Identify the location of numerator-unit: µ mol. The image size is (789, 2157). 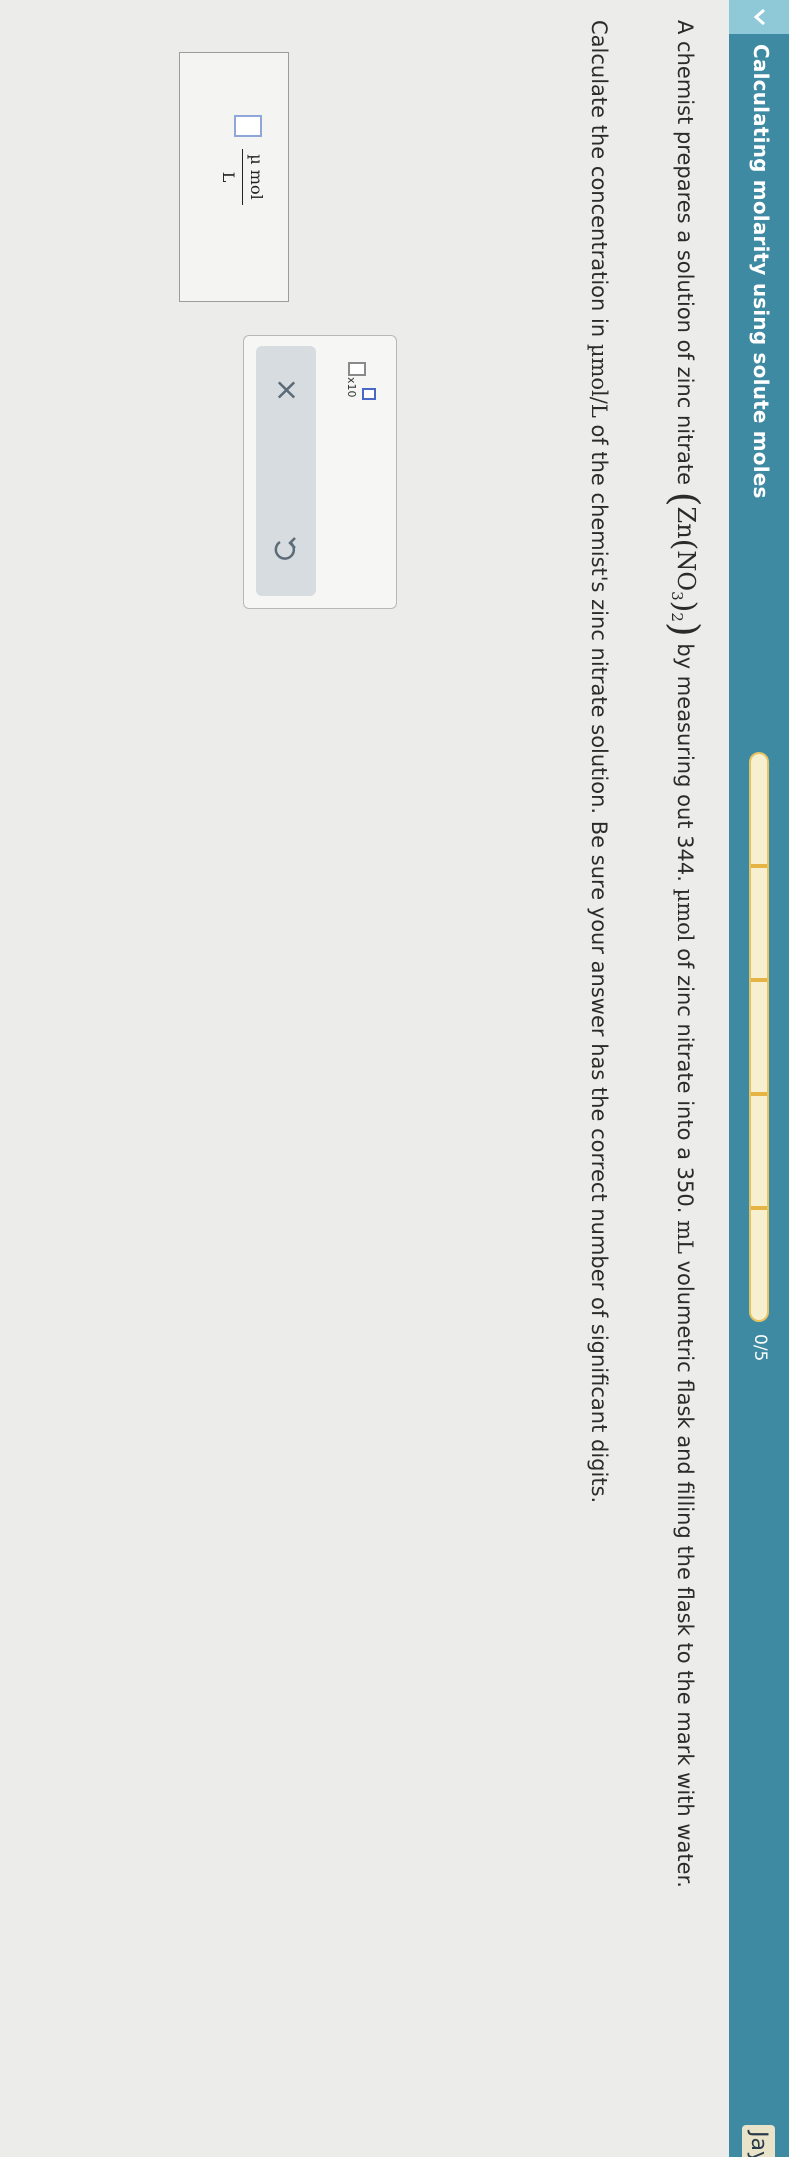
(256, 177).